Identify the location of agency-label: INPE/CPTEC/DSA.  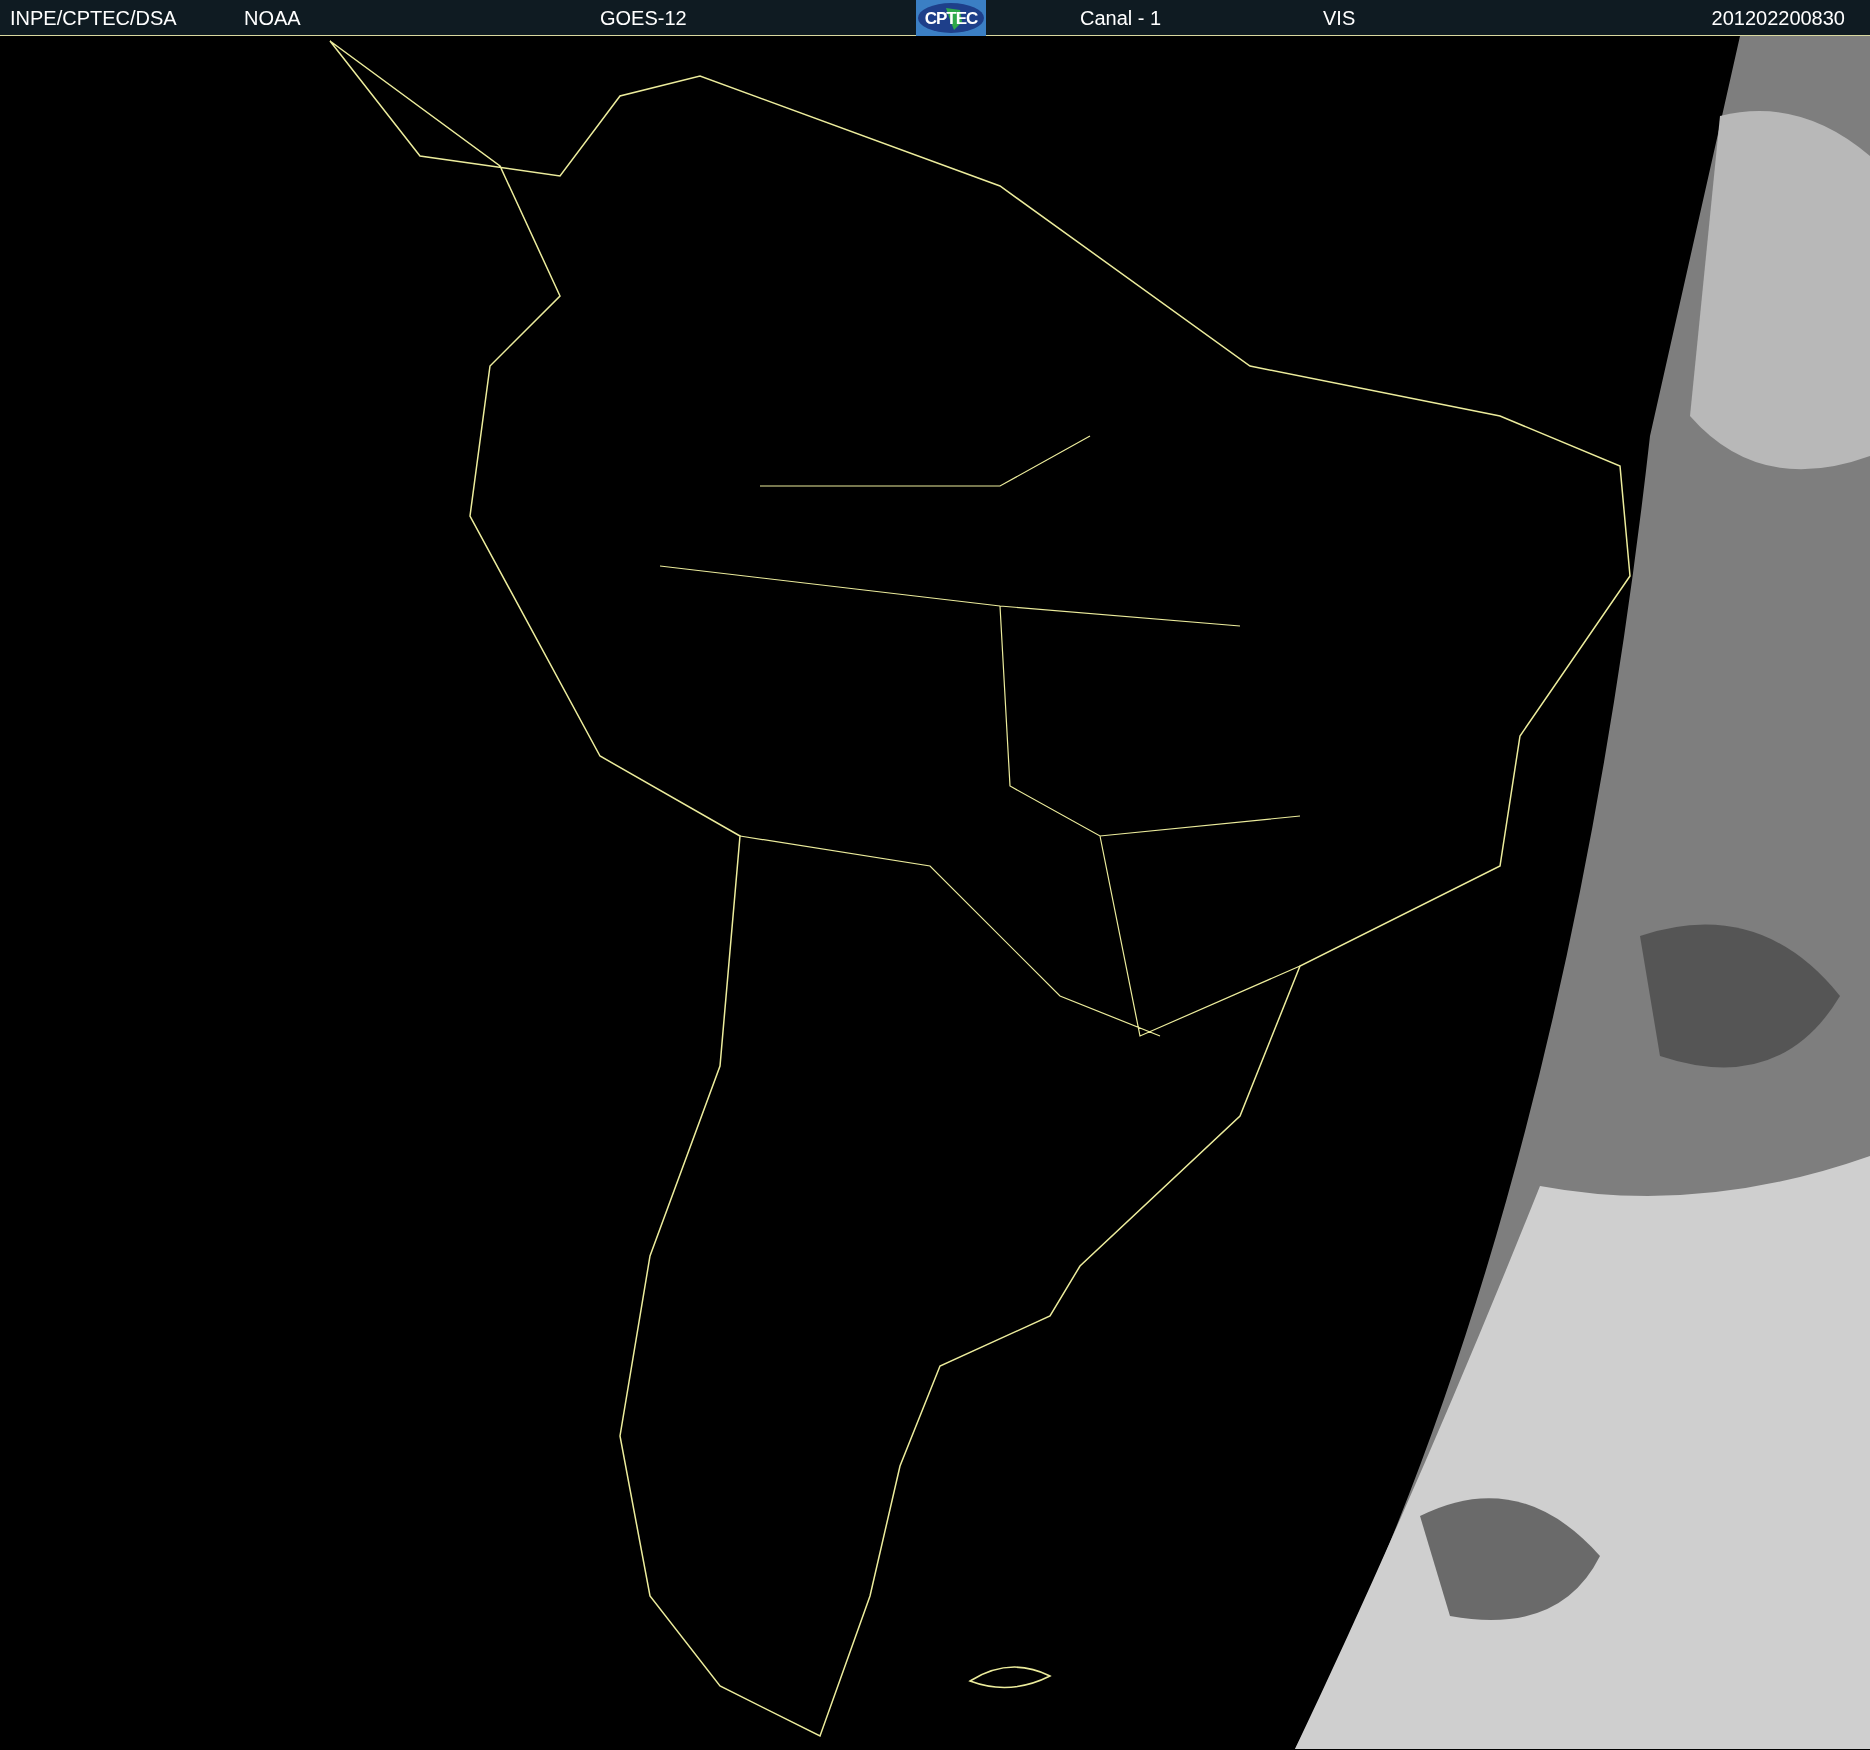
(94, 18).